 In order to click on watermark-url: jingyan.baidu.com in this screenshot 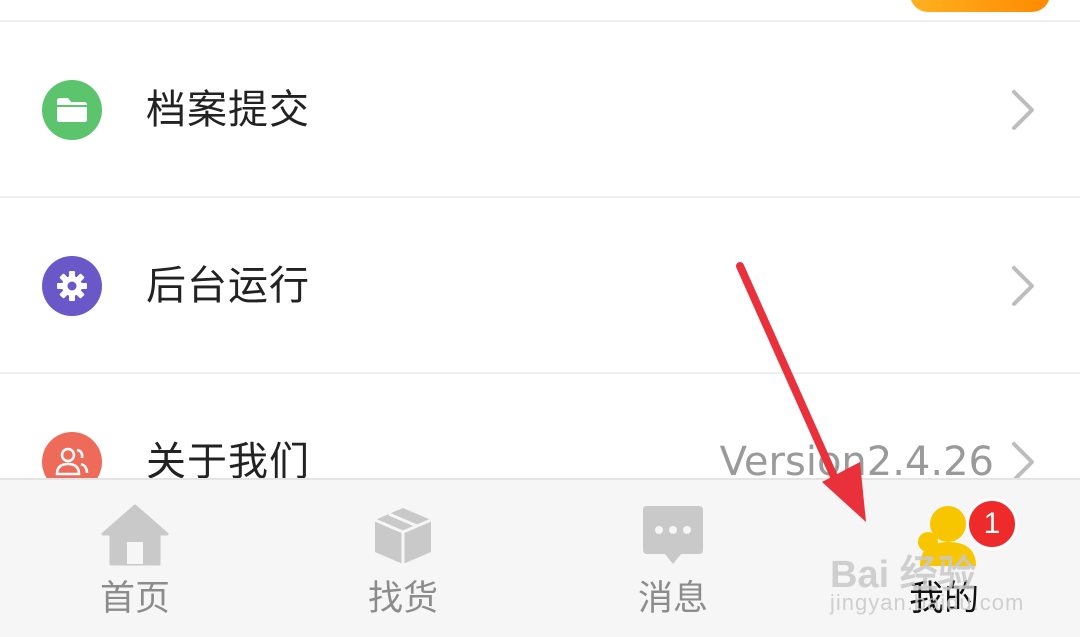, I will do `click(927, 602)`.